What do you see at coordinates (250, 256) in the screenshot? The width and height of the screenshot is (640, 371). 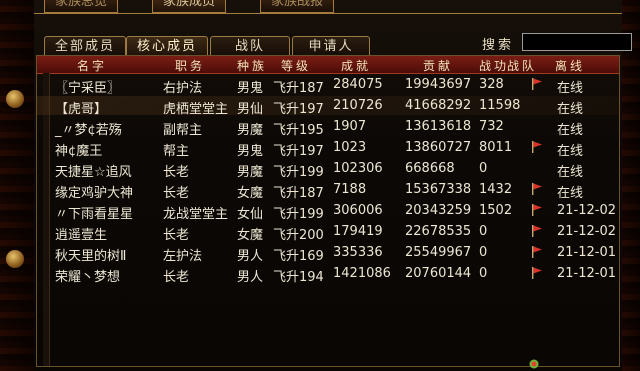 I see `member-race: 男人` at bounding box center [250, 256].